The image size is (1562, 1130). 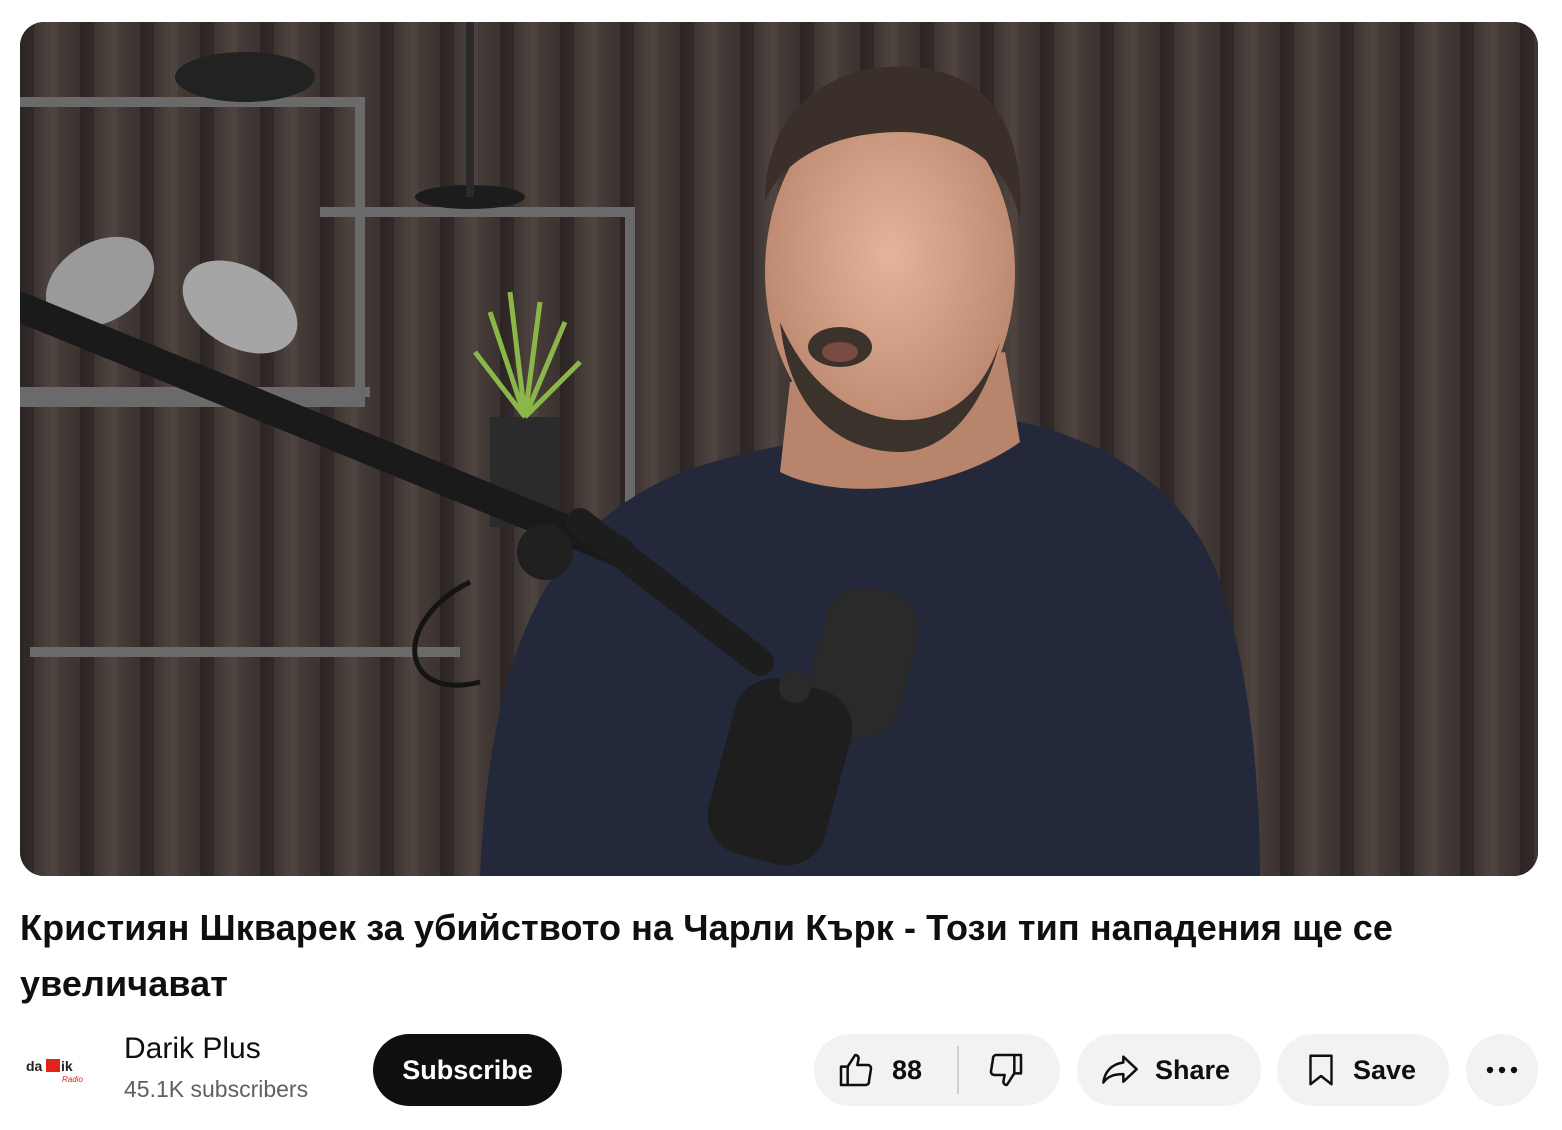 I want to click on channel-avatar: da ik Radio, so click(x=60, y=1070).